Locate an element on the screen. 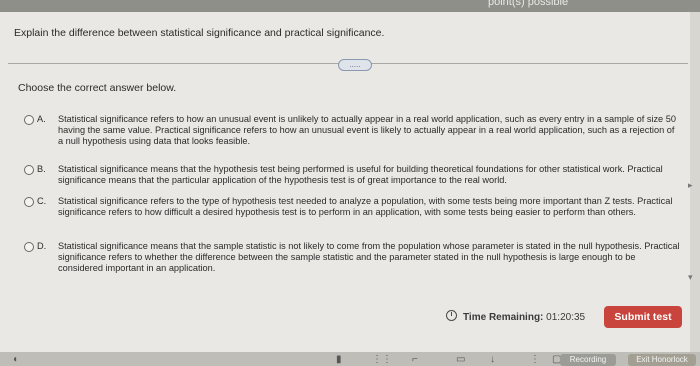 The image size is (700, 366). top-strip is located at coordinates (350, 6).